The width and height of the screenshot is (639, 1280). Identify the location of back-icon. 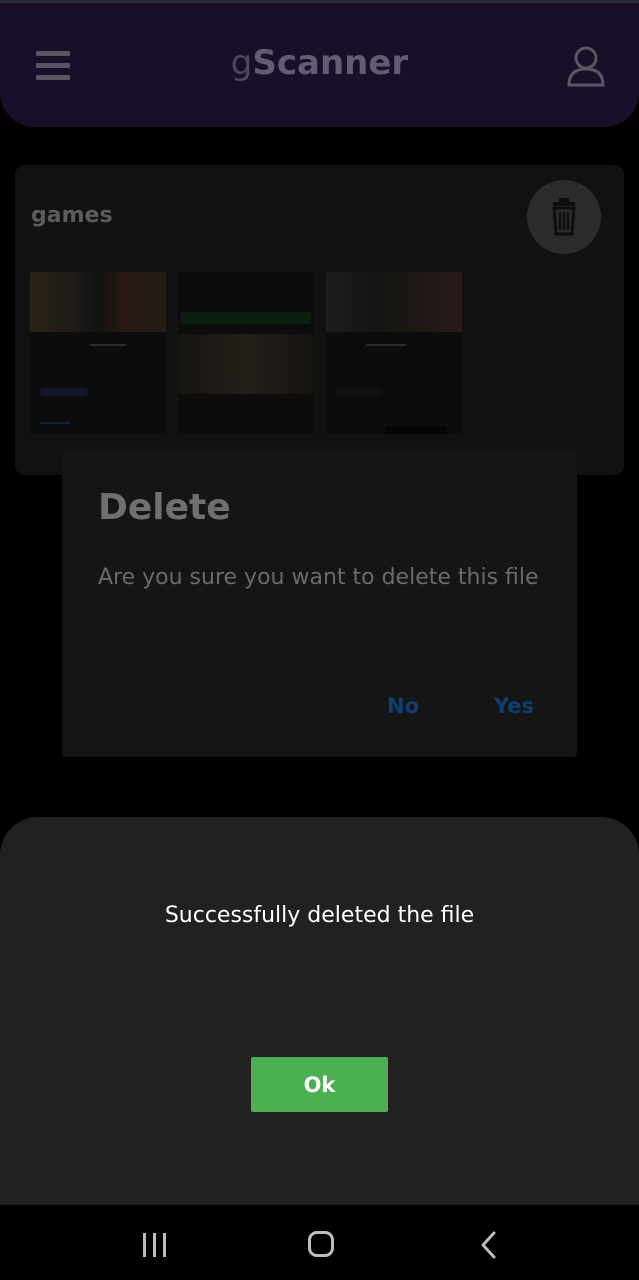
(489, 1245).